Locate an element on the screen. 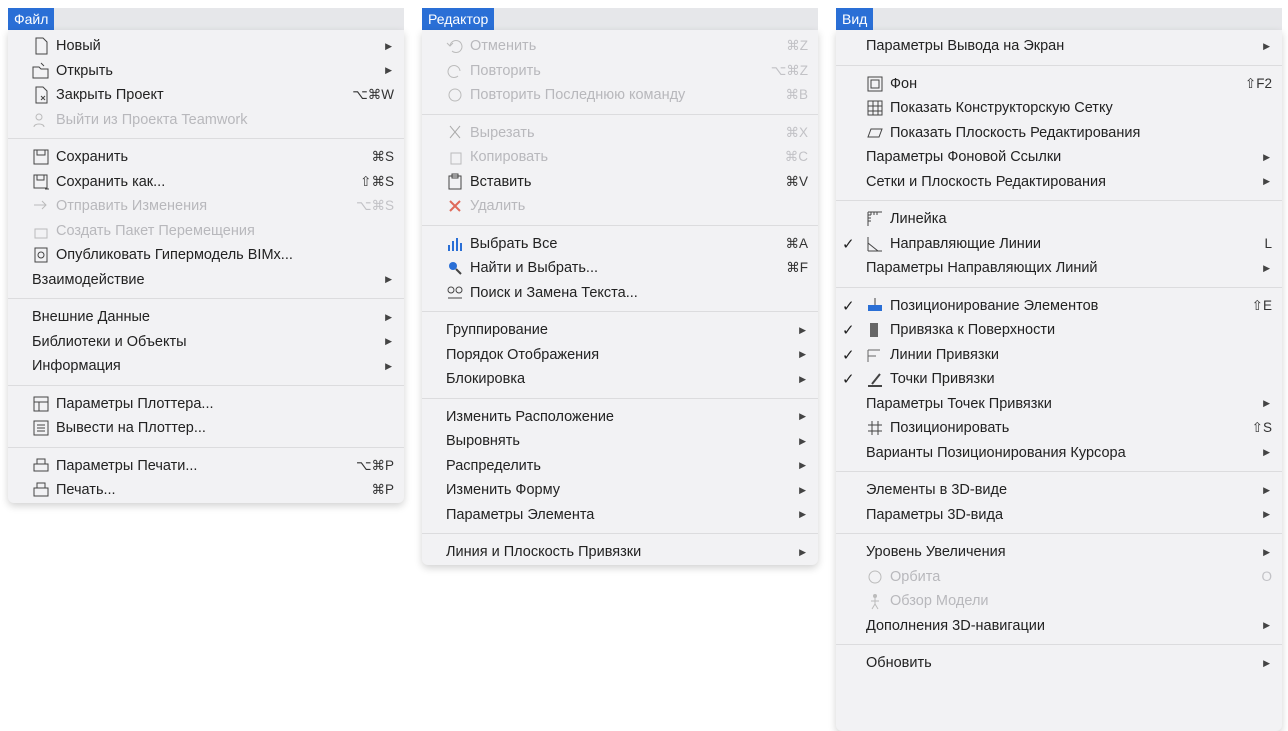 The width and height of the screenshot is (1288, 731). shortcut-label: ⇧E is located at coordinates (1261, 305).